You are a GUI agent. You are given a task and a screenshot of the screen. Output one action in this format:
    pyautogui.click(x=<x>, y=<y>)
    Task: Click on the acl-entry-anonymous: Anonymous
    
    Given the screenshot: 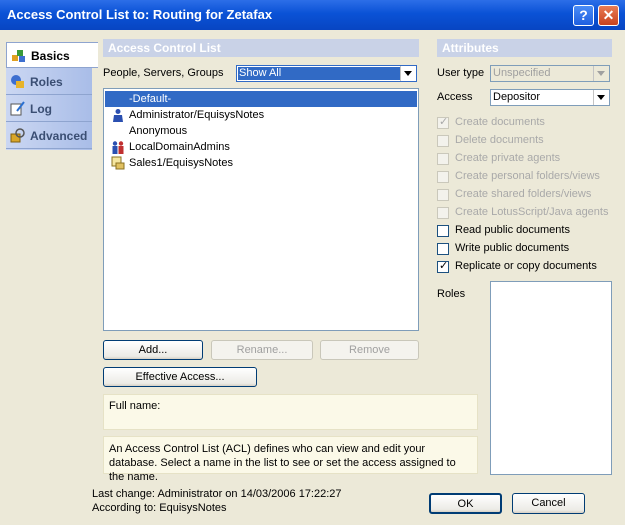 What is the action you would take?
    pyautogui.click(x=261, y=131)
    